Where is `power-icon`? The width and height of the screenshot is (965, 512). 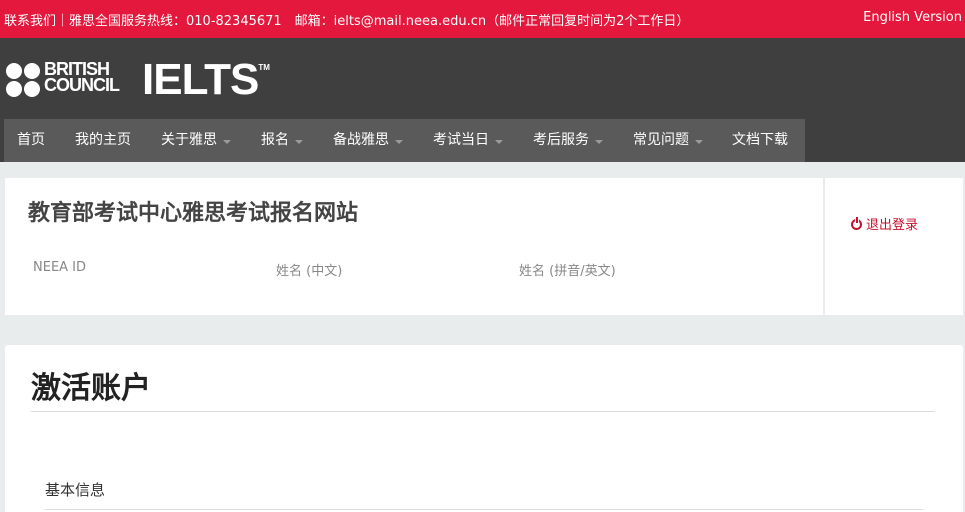 power-icon is located at coordinates (856, 223).